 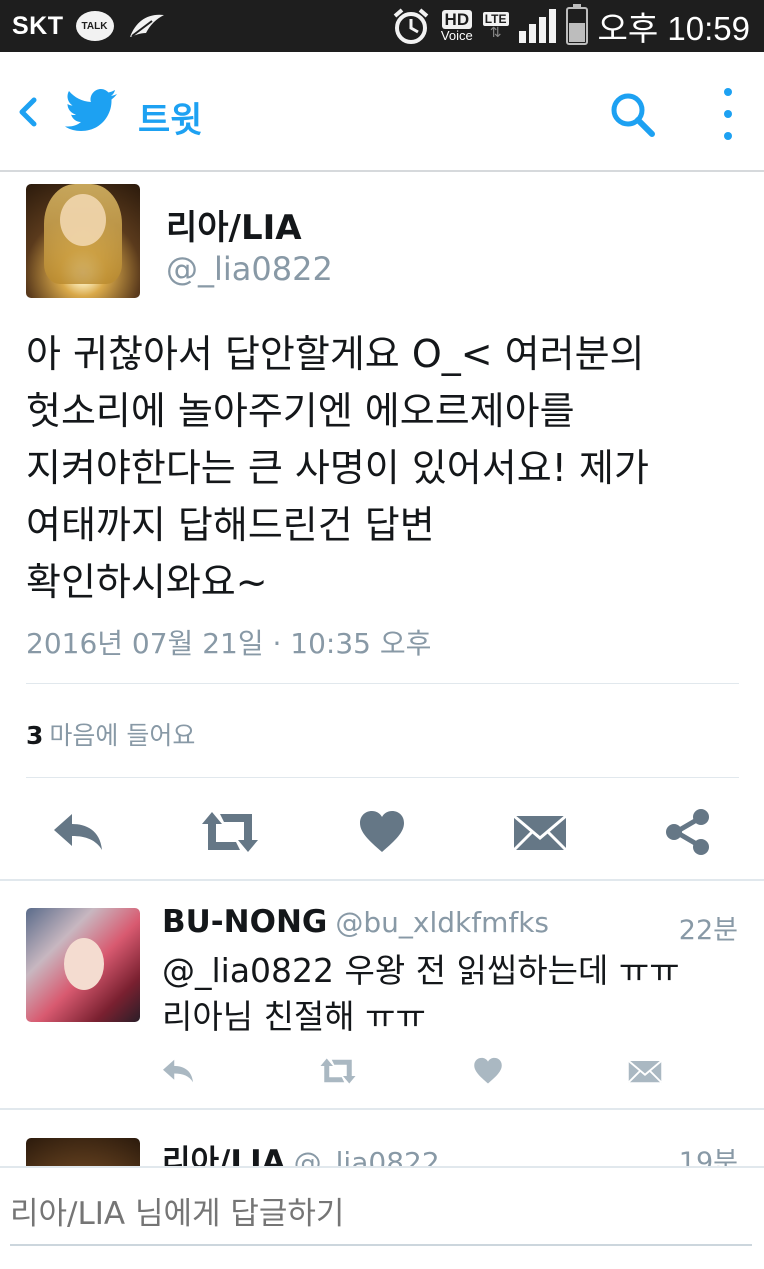 I want to click on reply-input, so click(x=381, y=1221).